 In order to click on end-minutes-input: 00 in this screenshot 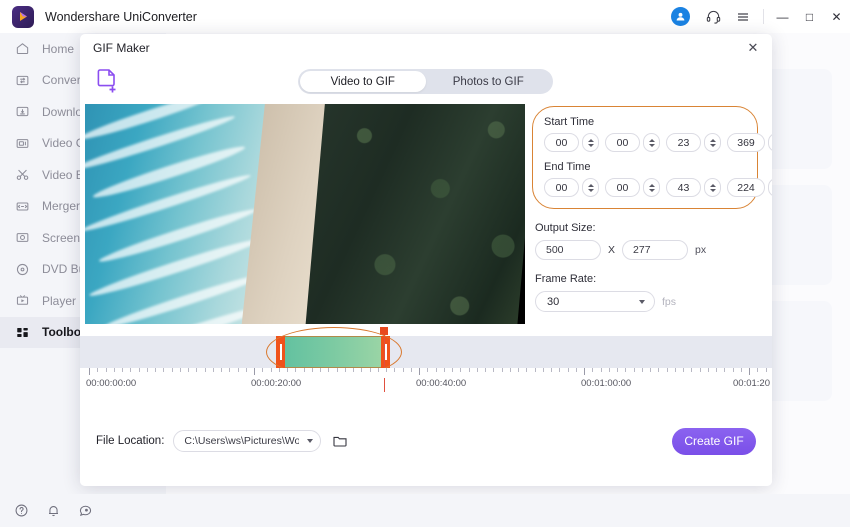, I will do `click(622, 187)`.